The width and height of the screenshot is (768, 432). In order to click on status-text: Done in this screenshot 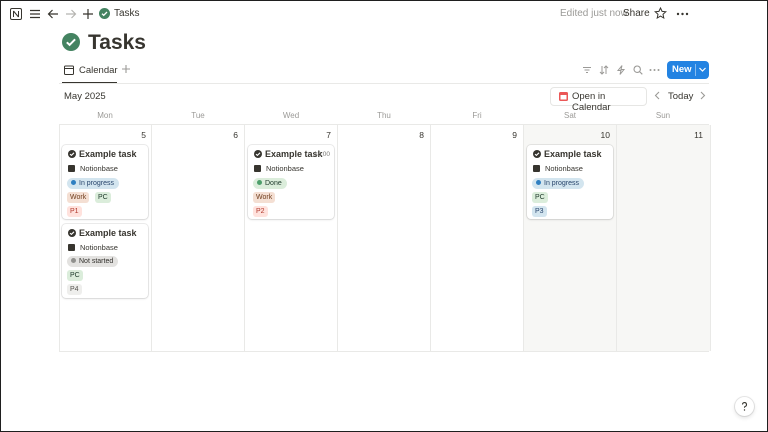, I will do `click(273, 183)`.